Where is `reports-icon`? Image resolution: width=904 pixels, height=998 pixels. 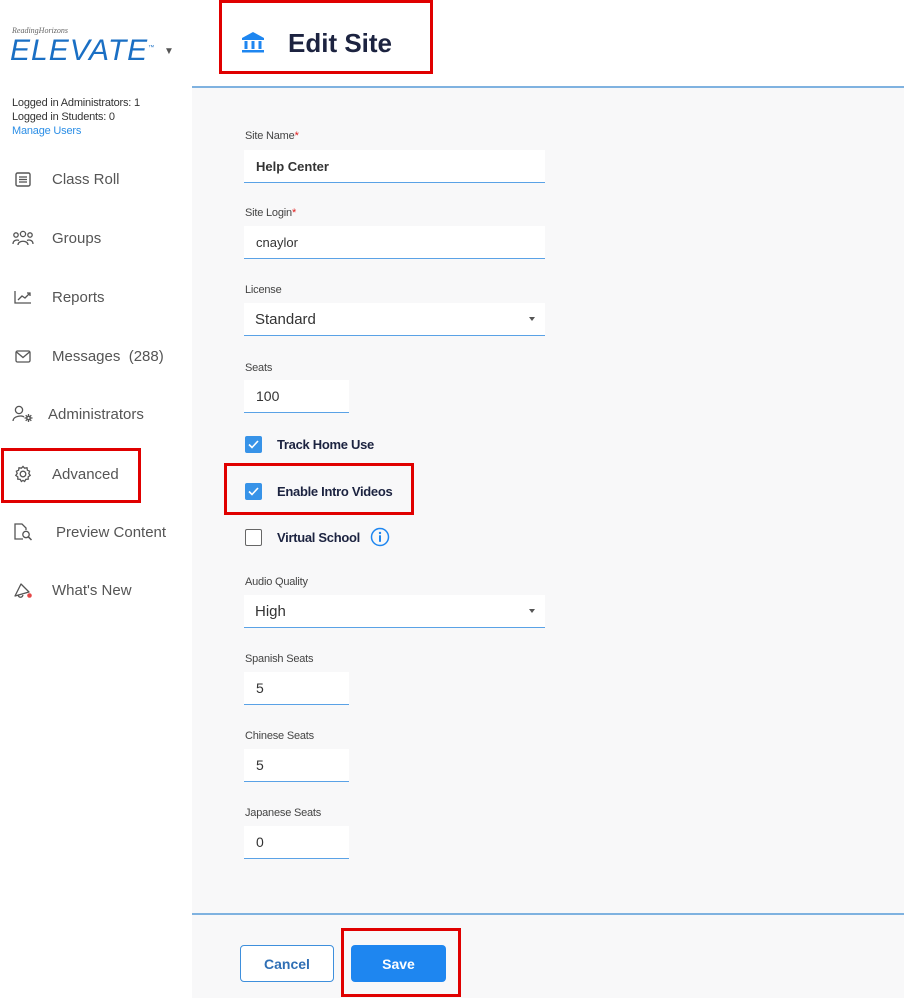 reports-icon is located at coordinates (23, 297).